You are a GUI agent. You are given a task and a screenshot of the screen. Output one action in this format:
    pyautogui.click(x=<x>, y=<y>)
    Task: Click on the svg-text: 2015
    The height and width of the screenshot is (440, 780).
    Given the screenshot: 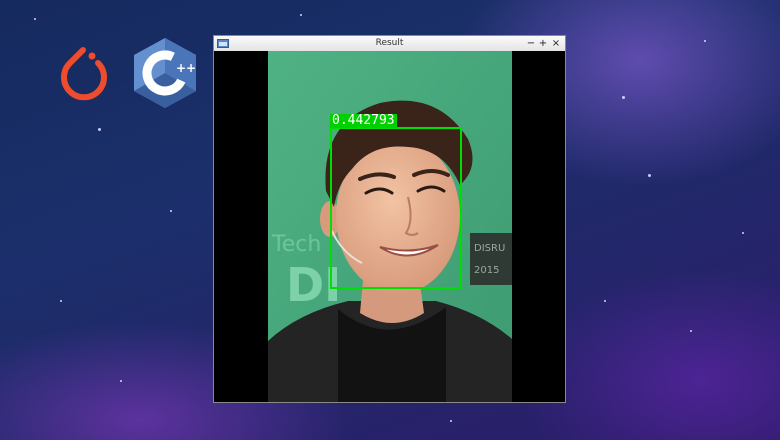 What is the action you would take?
    pyautogui.click(x=486, y=270)
    